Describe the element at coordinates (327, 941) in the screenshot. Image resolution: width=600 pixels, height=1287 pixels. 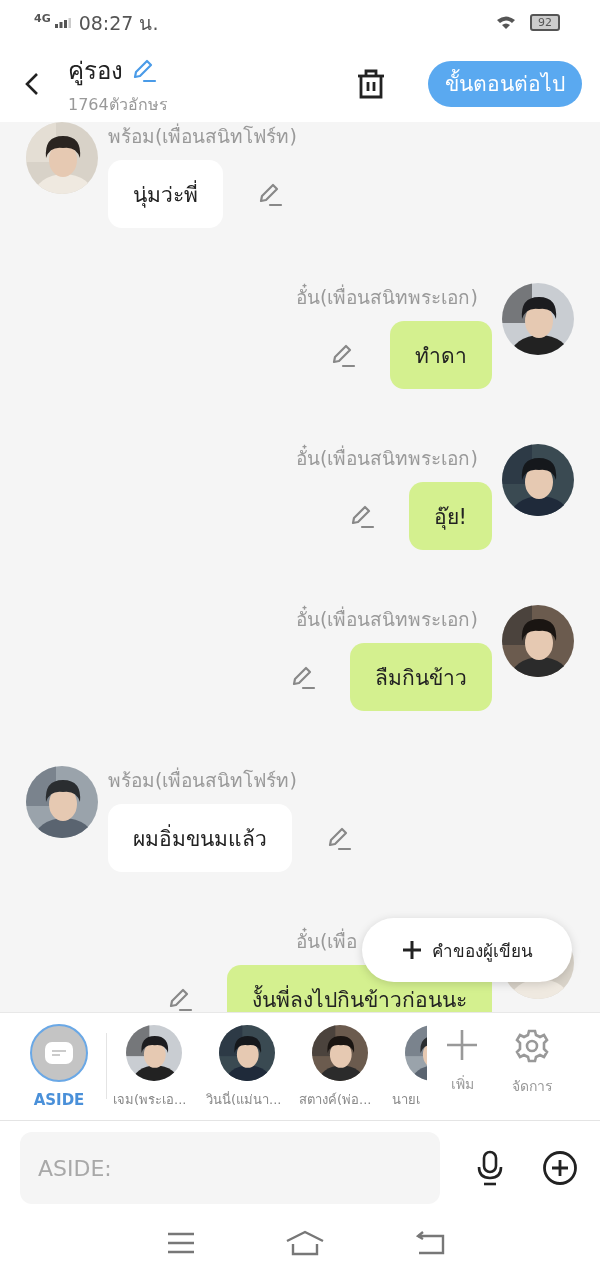
I see `sender-name: อั๋น(เพื่อ` at that location.